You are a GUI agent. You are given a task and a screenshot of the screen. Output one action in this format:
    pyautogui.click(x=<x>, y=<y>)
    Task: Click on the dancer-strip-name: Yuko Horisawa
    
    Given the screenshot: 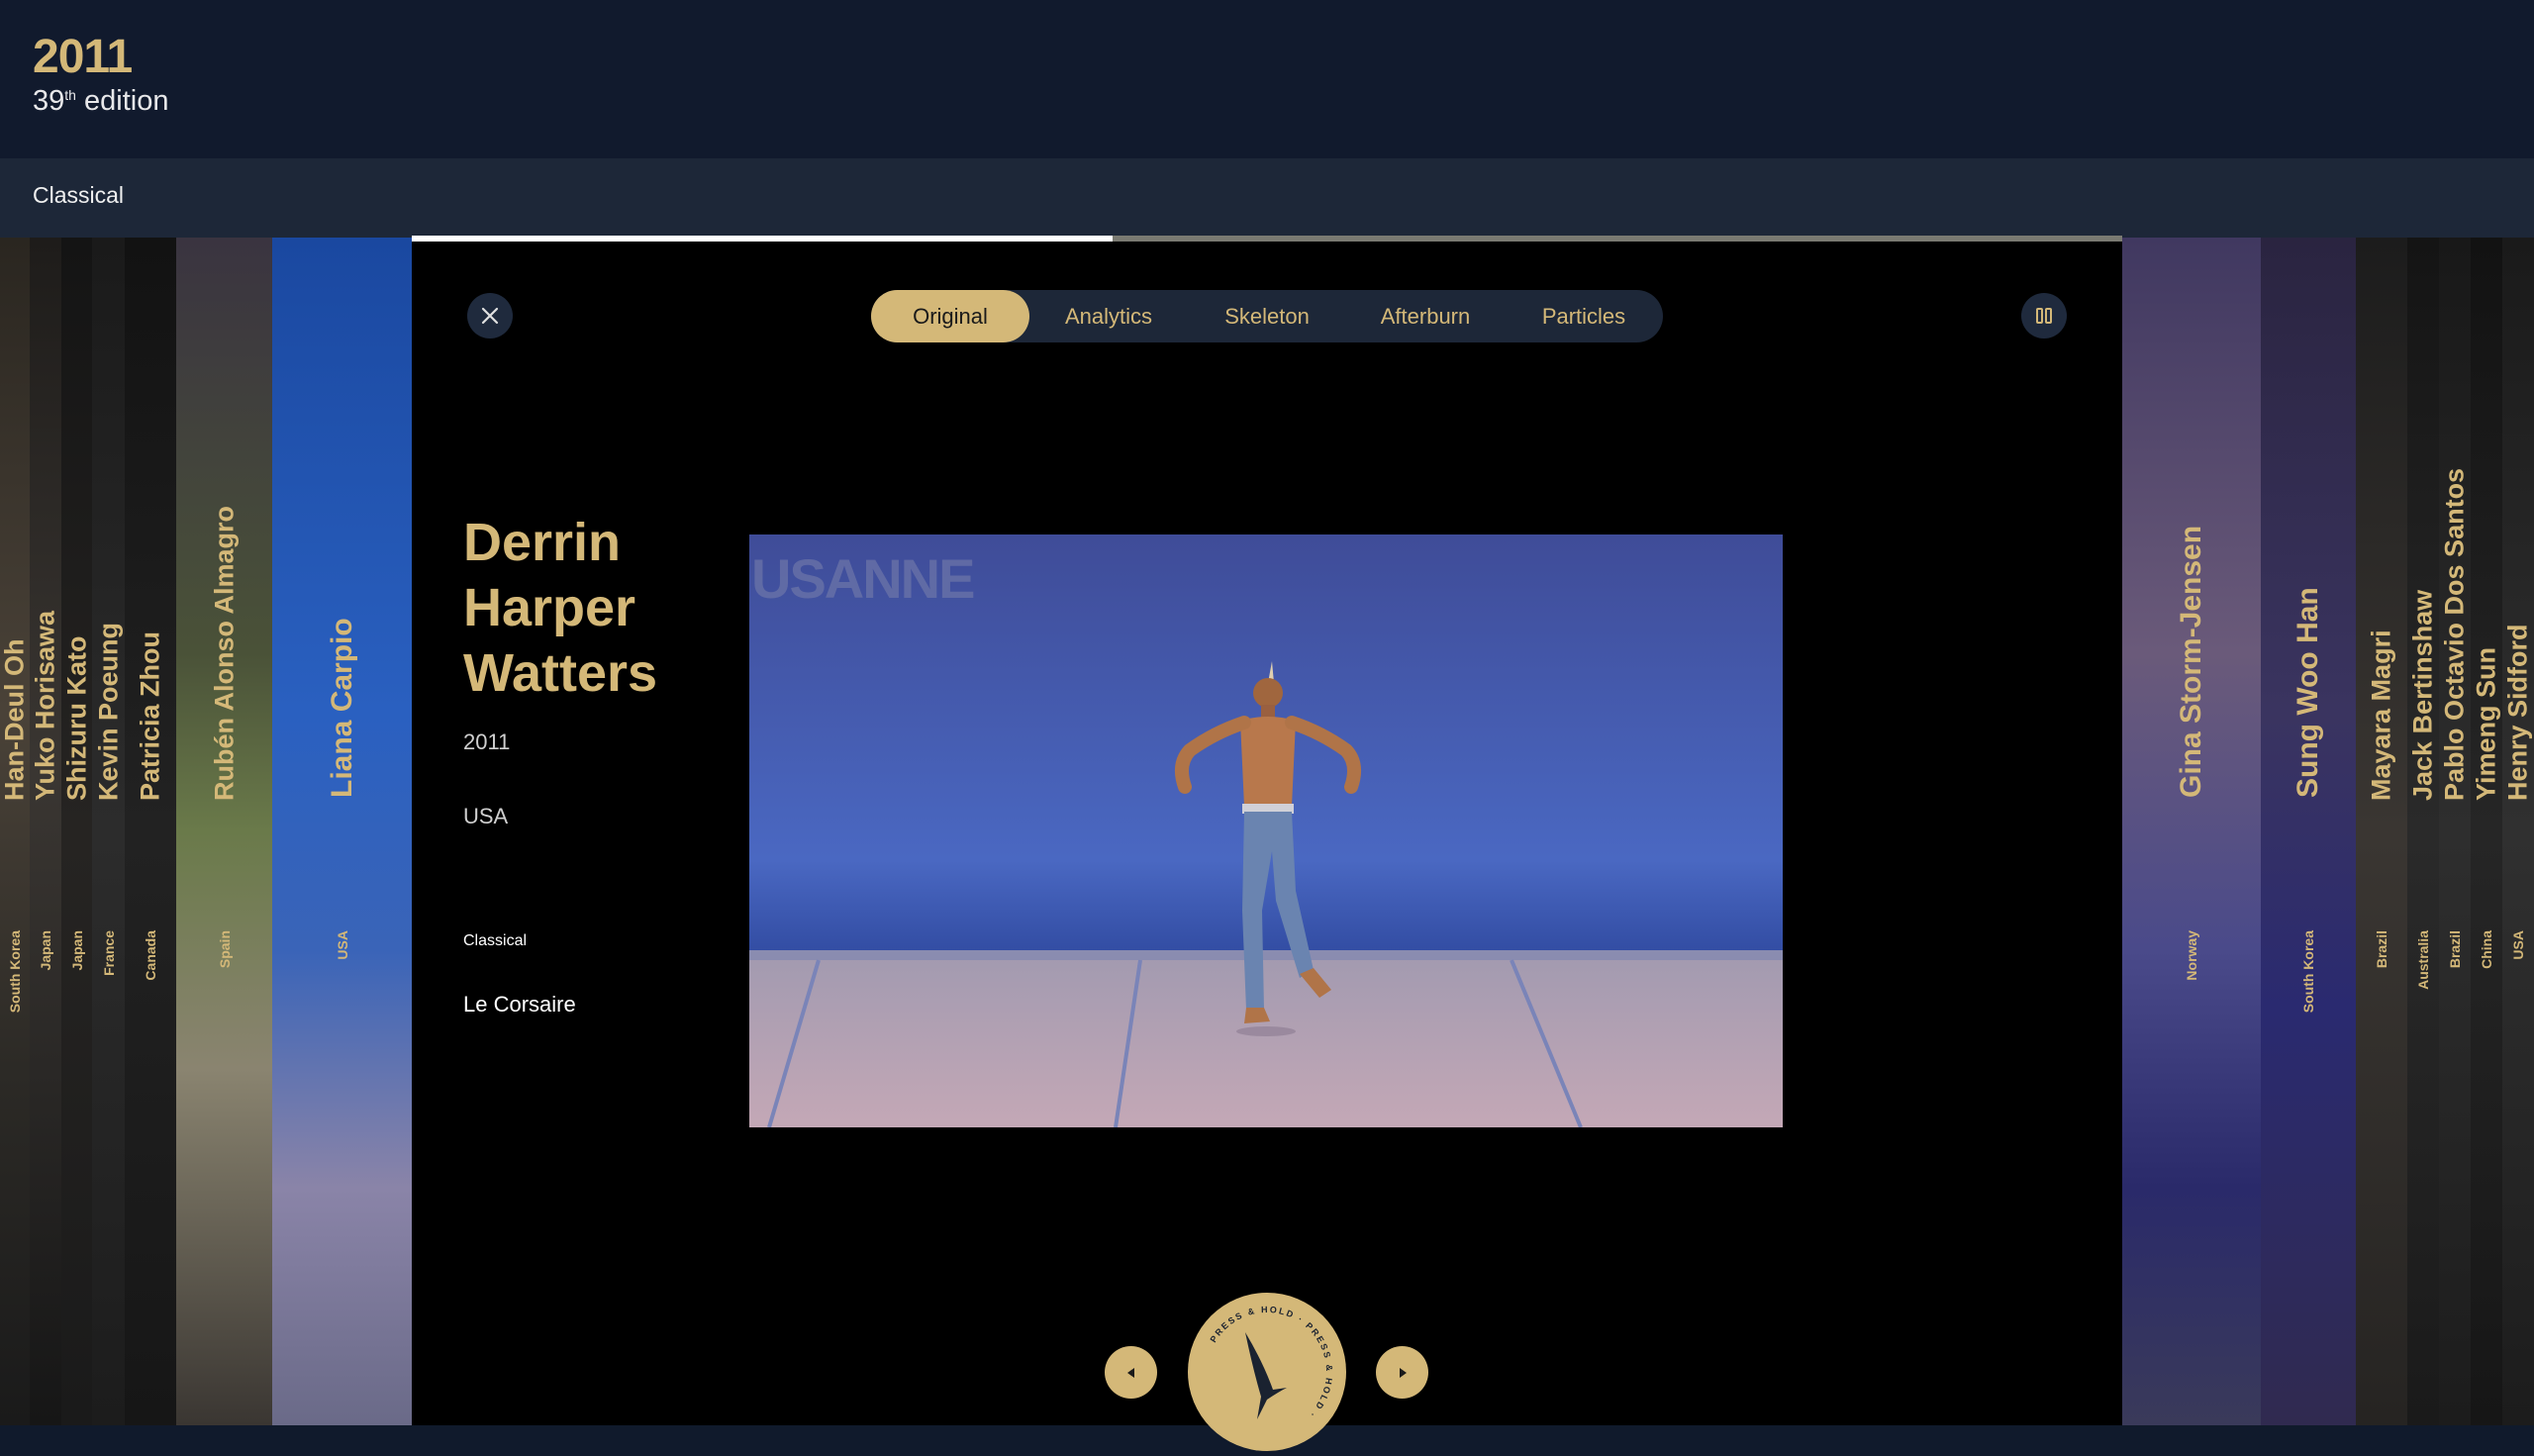 What is the action you would take?
    pyautogui.click(x=45, y=705)
    